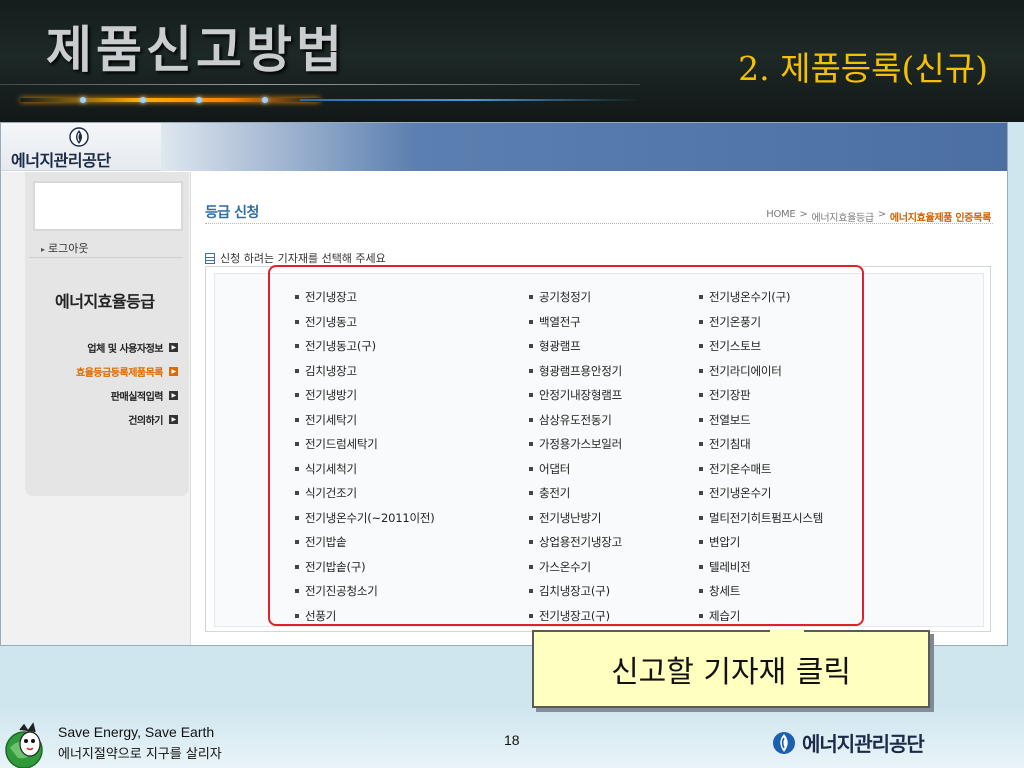 Image resolution: width=1024 pixels, height=768 pixels. What do you see at coordinates (780, 216) in the screenshot?
I see `breadcrumb-home: HOME` at bounding box center [780, 216].